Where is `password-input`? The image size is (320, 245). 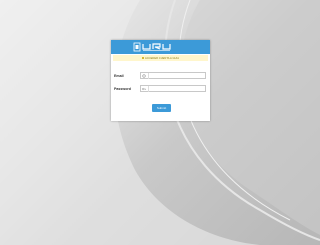
password-input is located at coordinates (176, 88).